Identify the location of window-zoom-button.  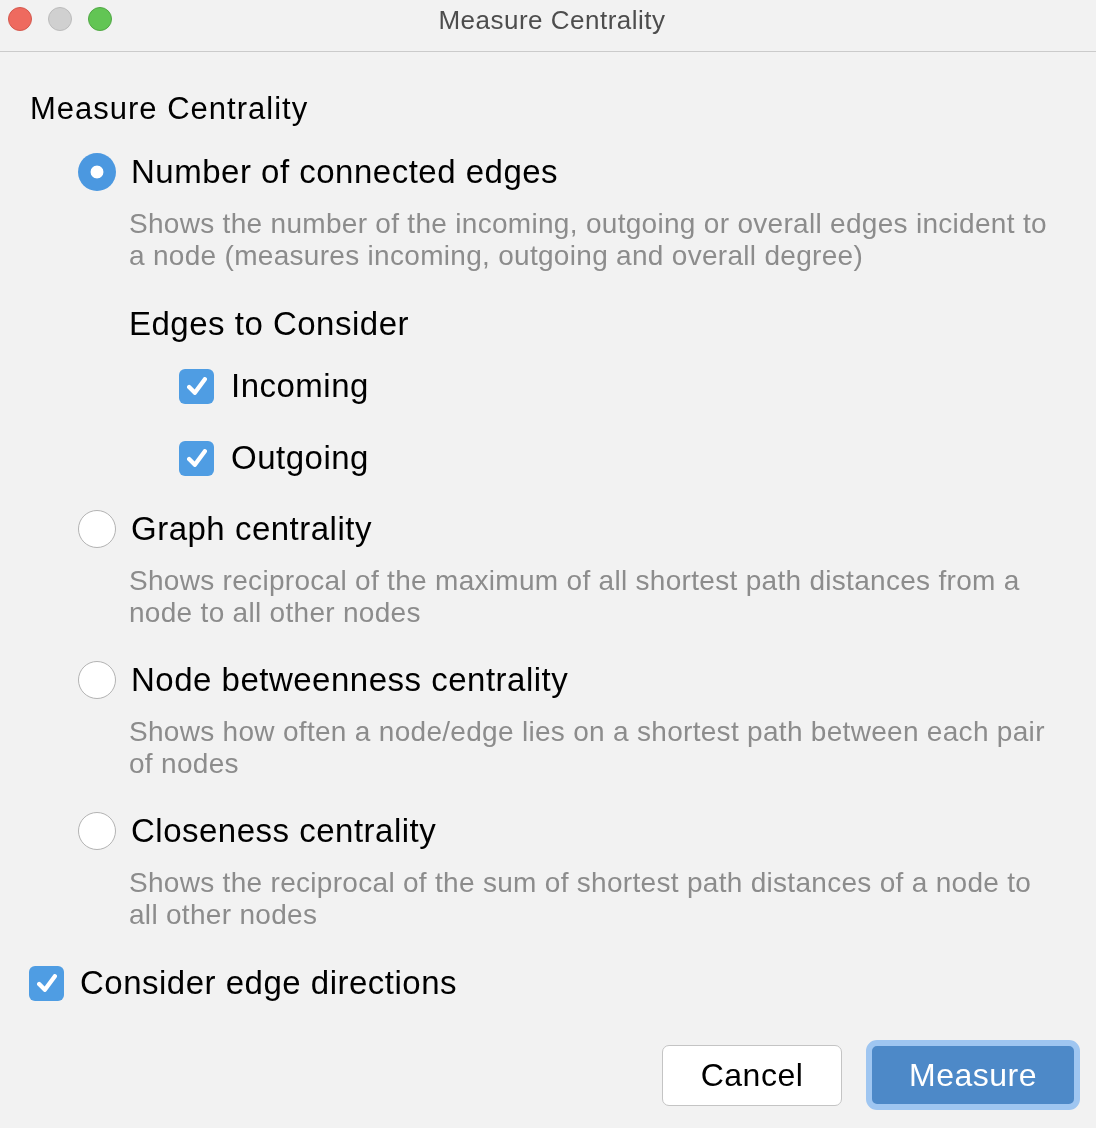
(100, 19).